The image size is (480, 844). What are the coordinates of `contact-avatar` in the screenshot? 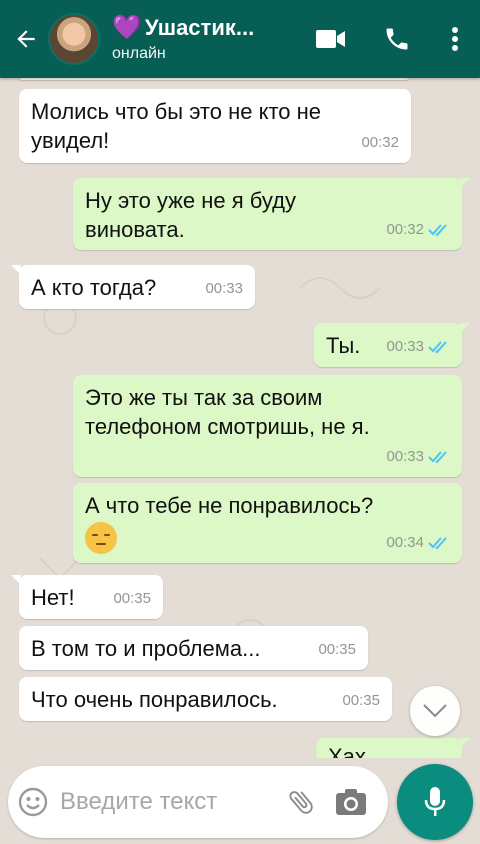 It's located at (74, 39).